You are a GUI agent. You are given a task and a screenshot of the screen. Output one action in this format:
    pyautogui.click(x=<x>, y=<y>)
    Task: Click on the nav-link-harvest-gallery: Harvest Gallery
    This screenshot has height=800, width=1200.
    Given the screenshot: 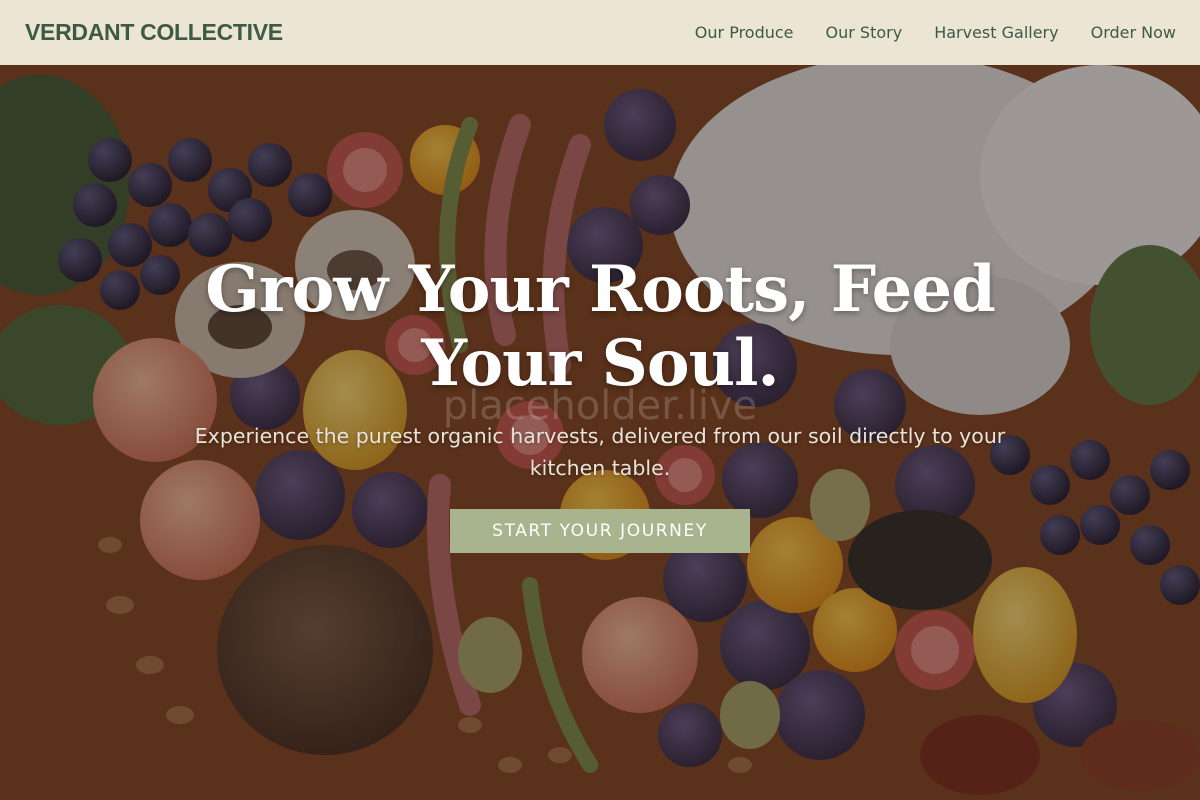 What is the action you would take?
    pyautogui.click(x=996, y=32)
    